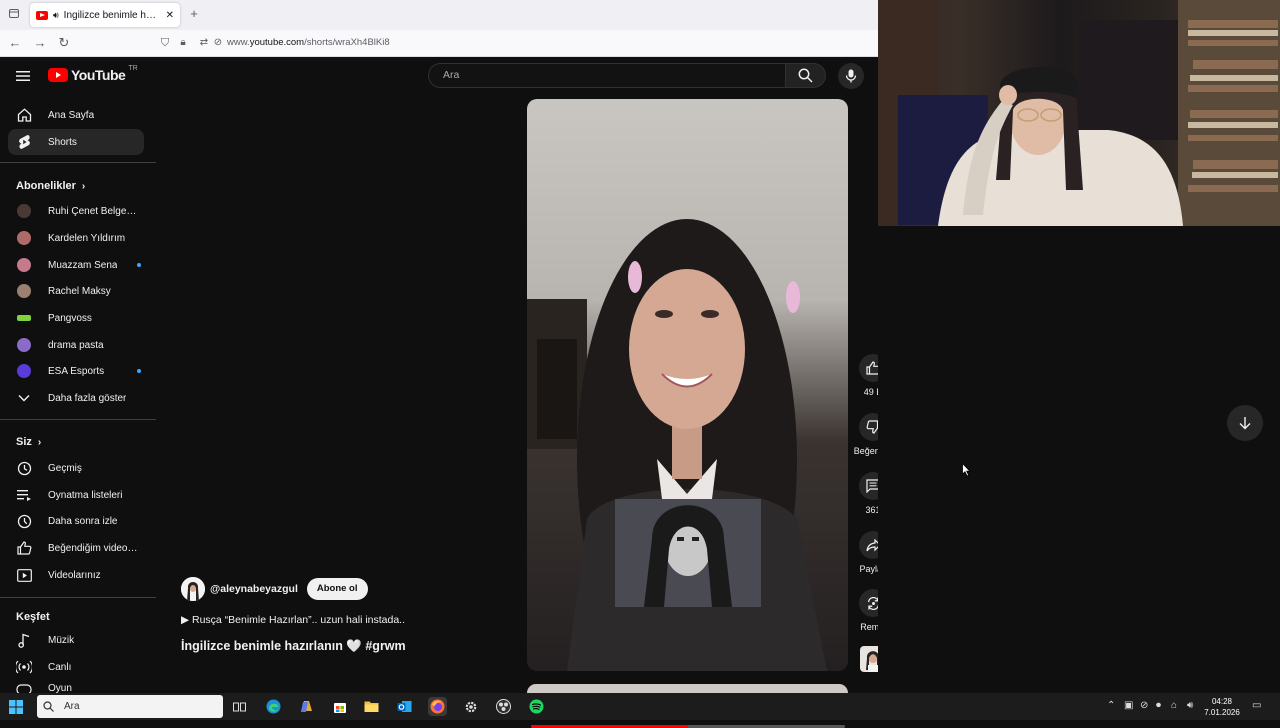  What do you see at coordinates (1222, 707) in the screenshot?
I see `system-clock: 04:28 7.01.2026` at bounding box center [1222, 707].